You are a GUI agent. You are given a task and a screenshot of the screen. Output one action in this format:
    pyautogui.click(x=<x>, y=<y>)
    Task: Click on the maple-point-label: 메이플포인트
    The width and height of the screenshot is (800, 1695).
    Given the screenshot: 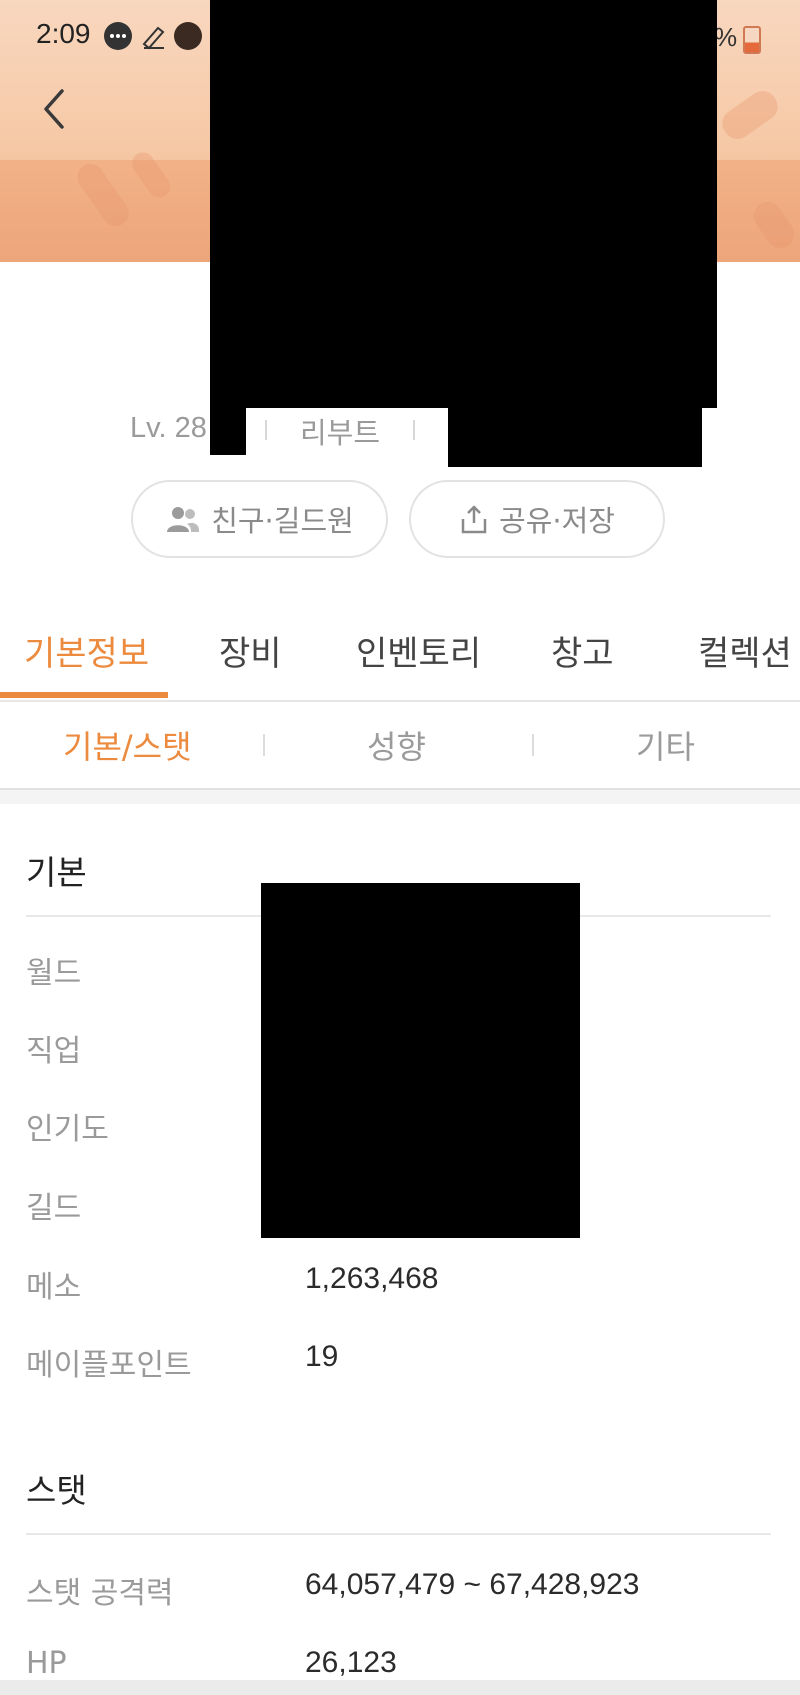 What is the action you would take?
    pyautogui.click(x=109, y=1365)
    